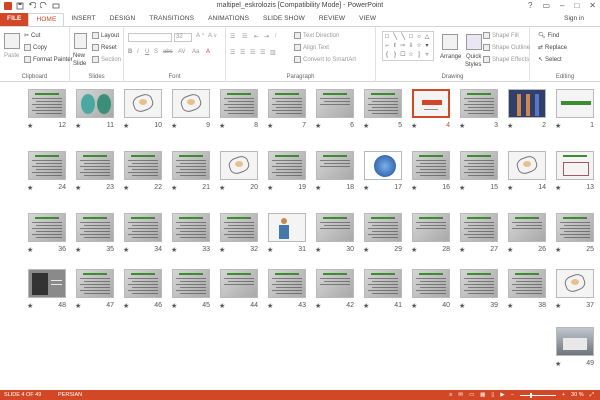 Image resolution: width=600 pixels, height=400 pixels. I want to click on font-name-combo, so click(150, 37).